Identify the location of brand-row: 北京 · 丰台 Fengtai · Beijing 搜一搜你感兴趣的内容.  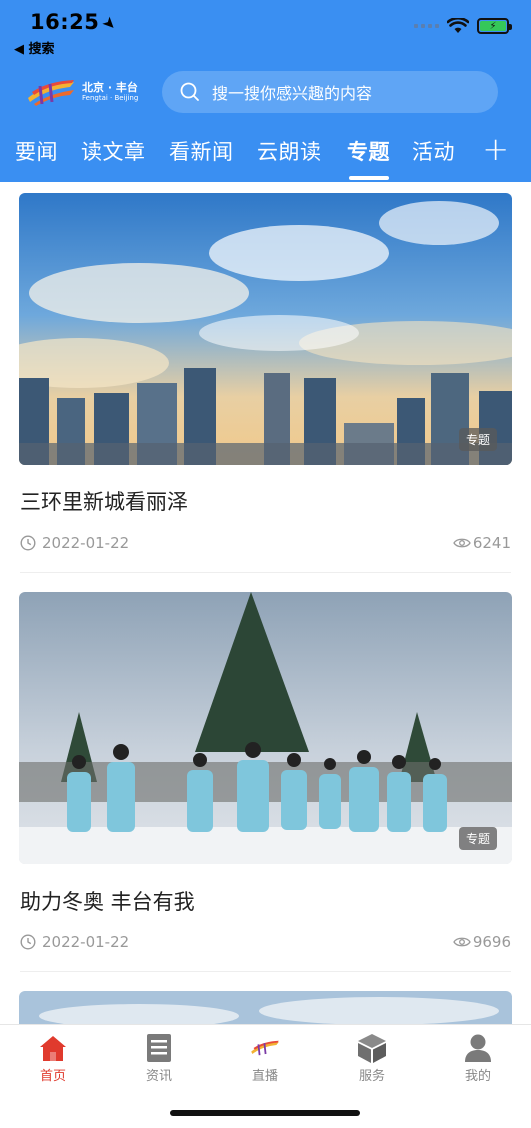
(265, 92).